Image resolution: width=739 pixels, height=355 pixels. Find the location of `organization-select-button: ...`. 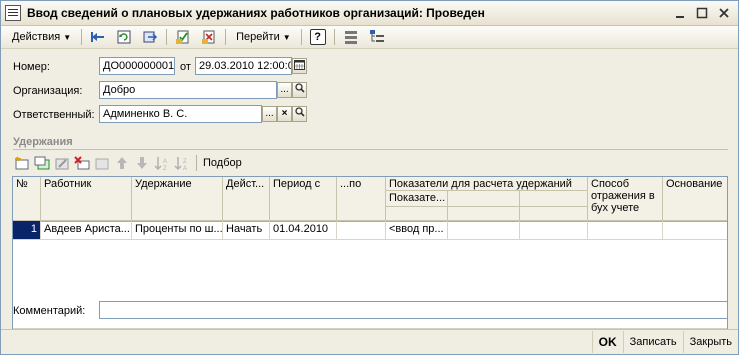

organization-select-button: ... is located at coordinates (284, 90).